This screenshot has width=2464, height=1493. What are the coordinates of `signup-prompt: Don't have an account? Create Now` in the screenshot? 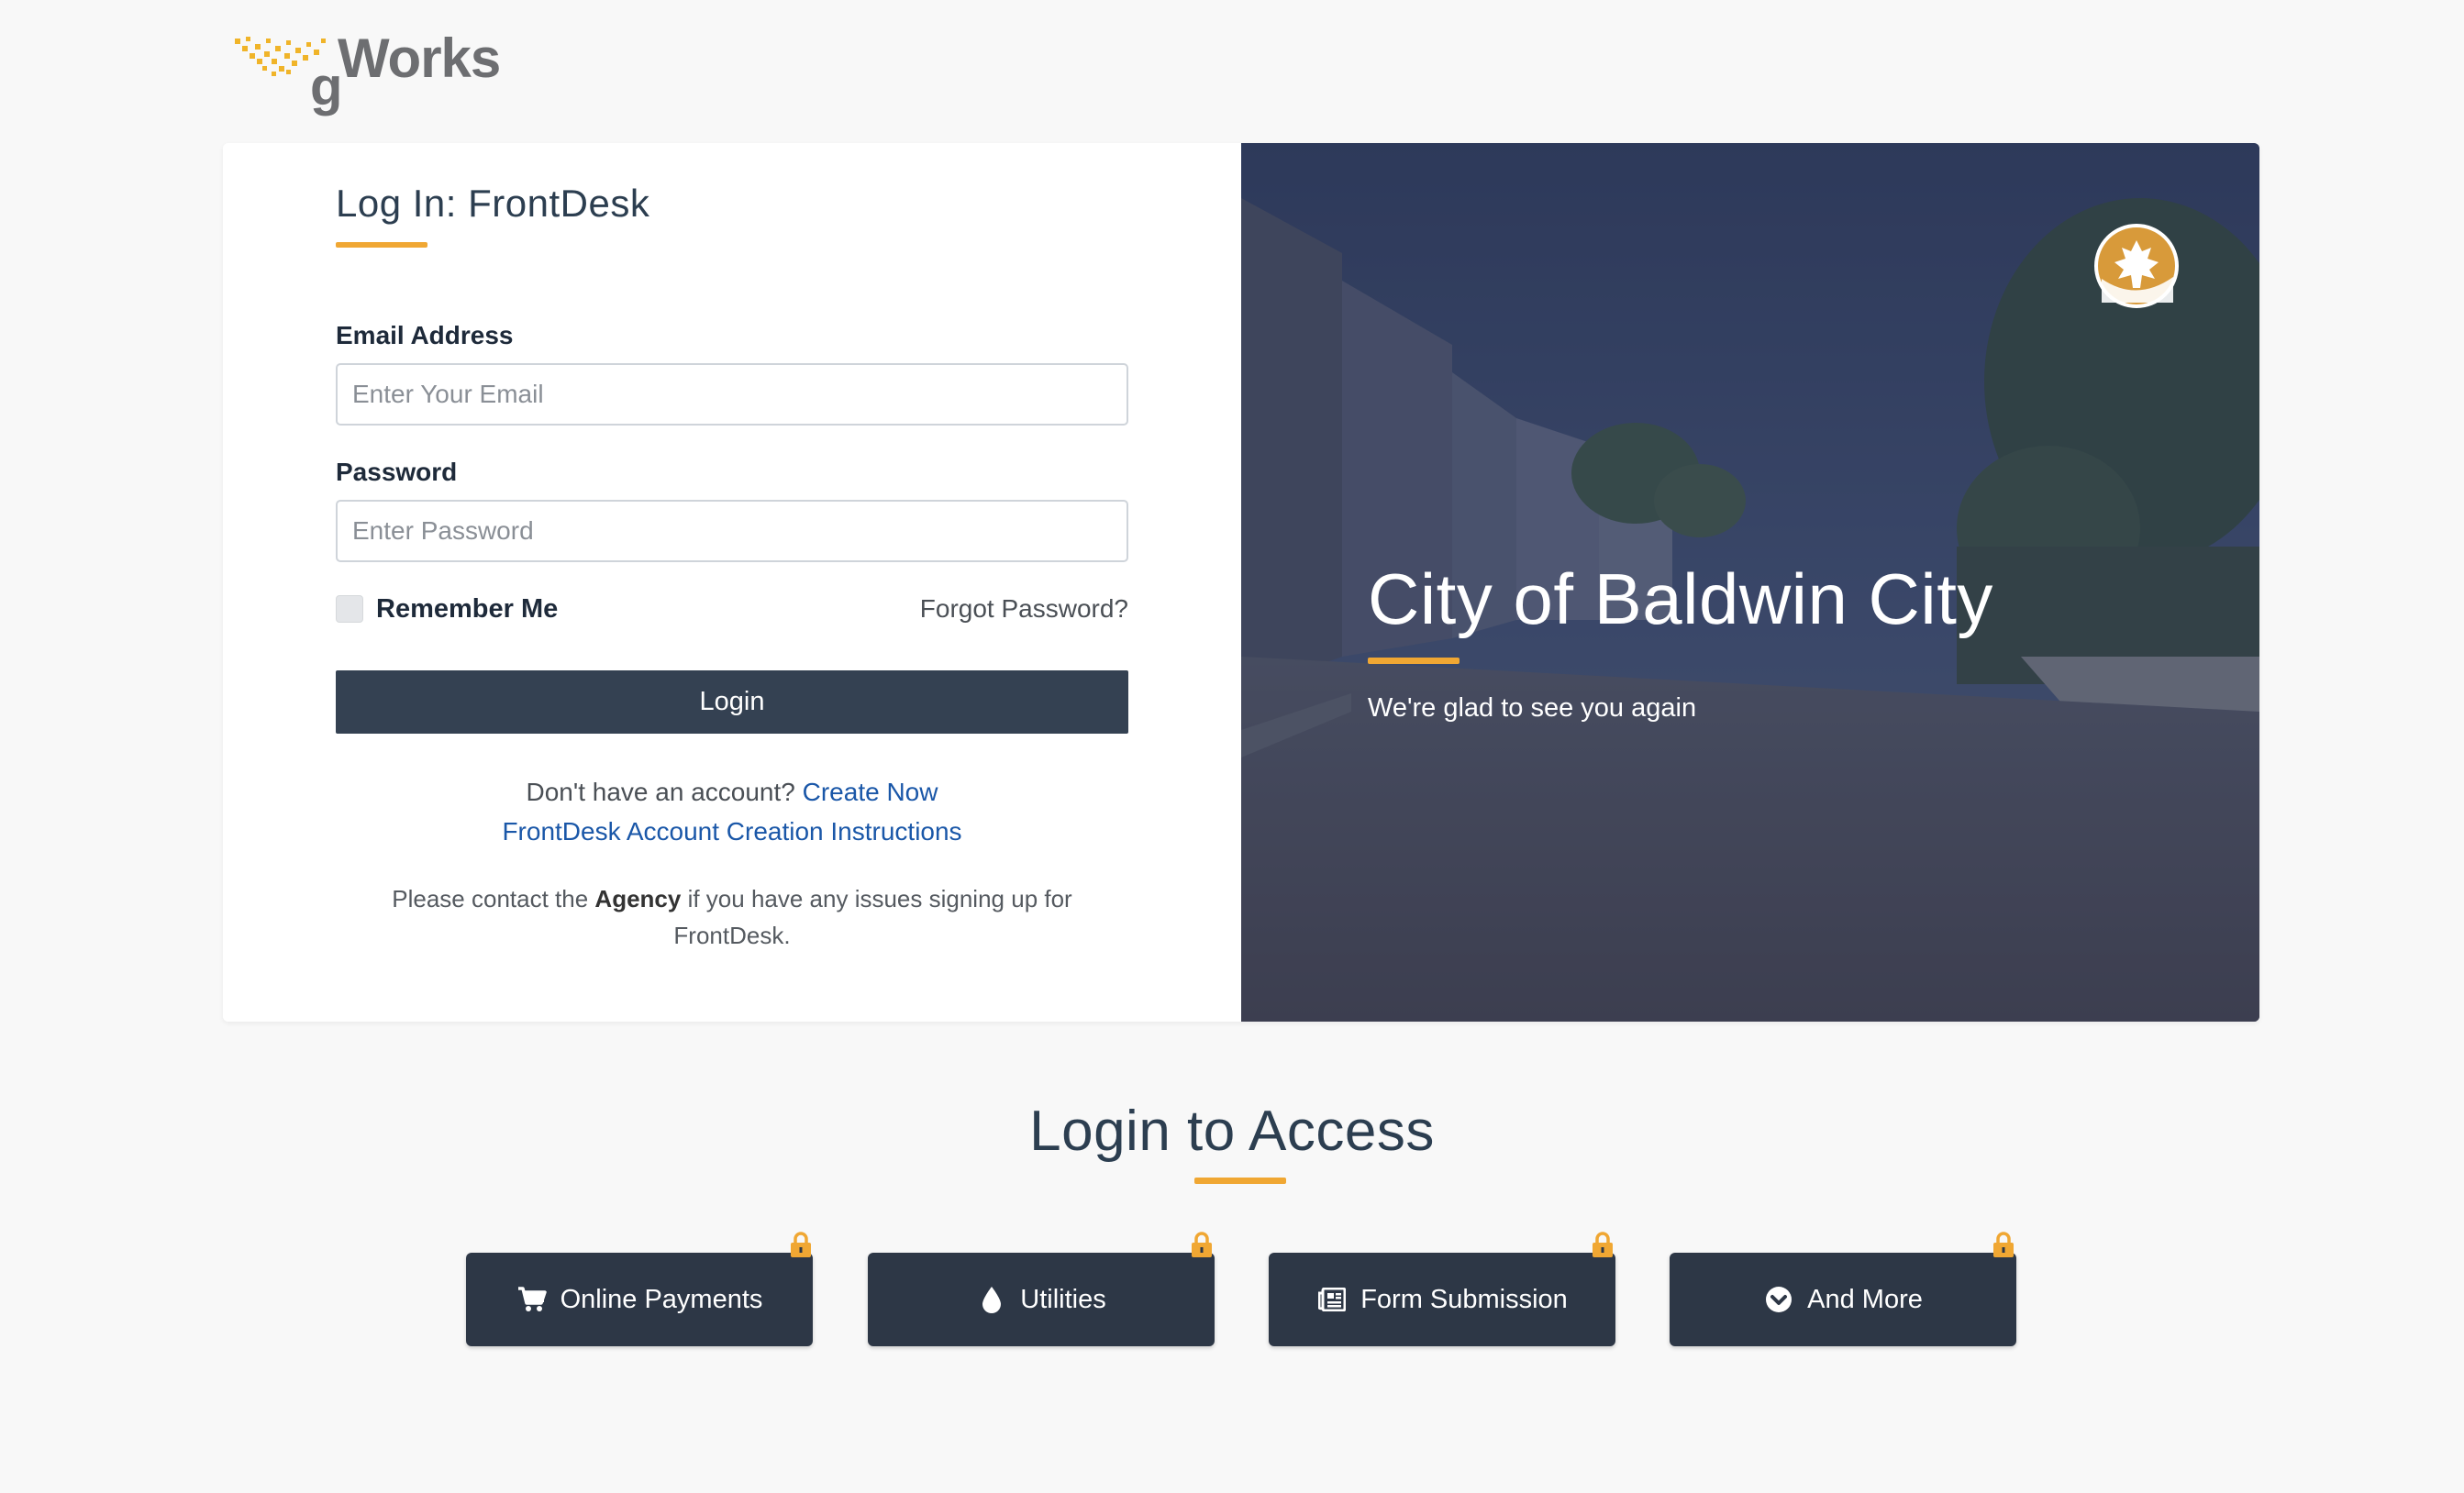 It's located at (732, 792).